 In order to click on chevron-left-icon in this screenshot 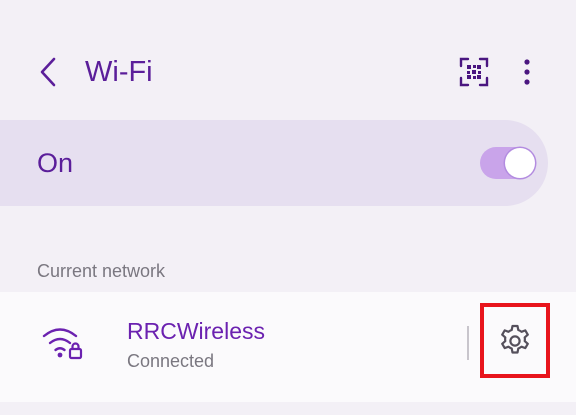, I will do `click(48, 72)`.